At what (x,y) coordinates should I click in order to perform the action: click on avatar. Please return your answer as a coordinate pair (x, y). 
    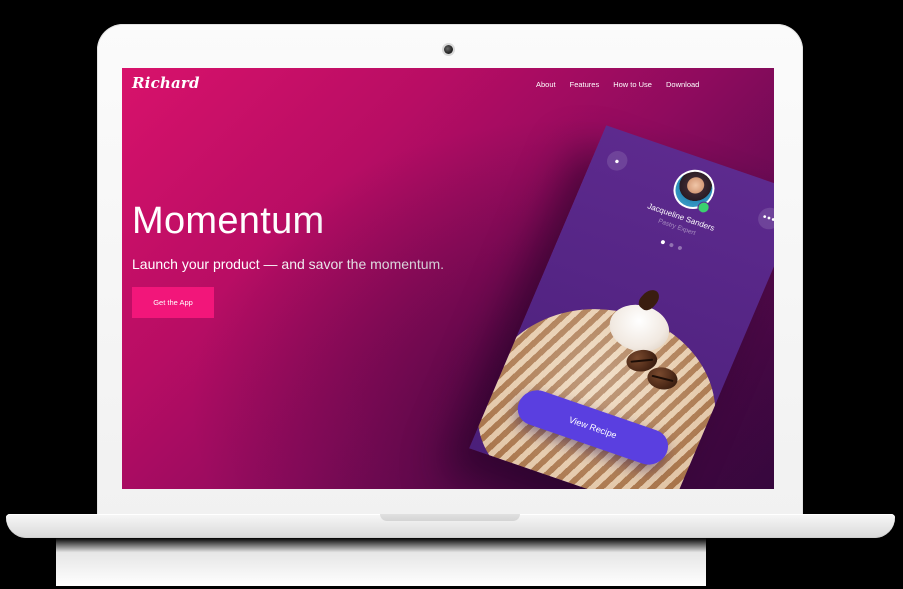
    Looking at the image, I should click on (694, 189).